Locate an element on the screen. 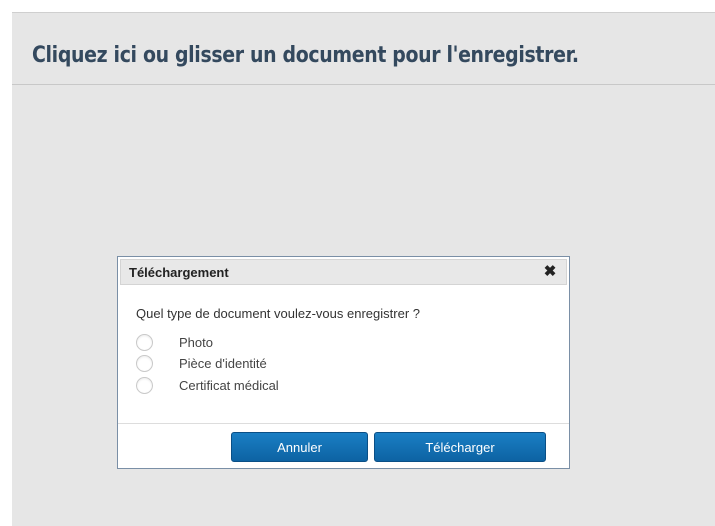  radio-label: Certificat médical is located at coordinates (229, 385).